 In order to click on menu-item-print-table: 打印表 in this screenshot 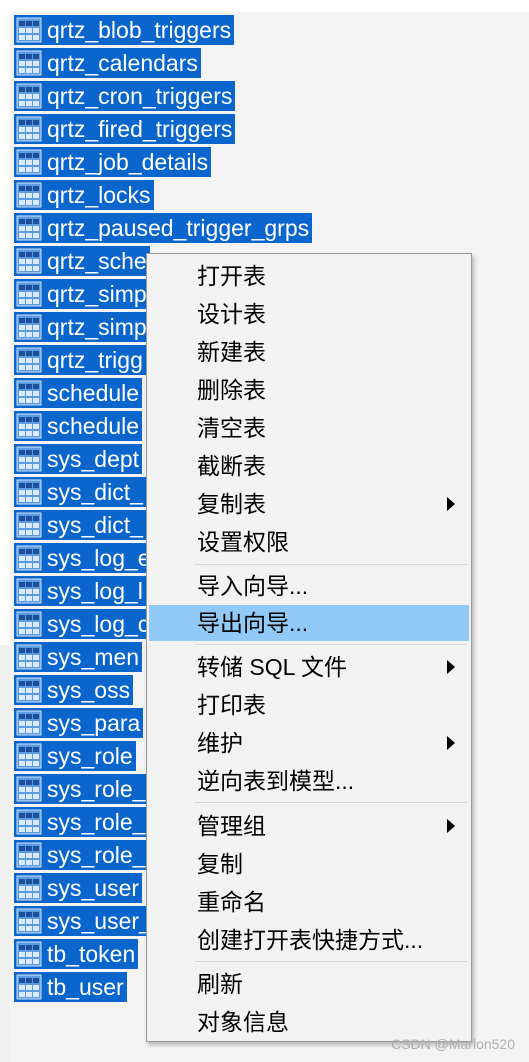, I will do `click(309, 705)`.